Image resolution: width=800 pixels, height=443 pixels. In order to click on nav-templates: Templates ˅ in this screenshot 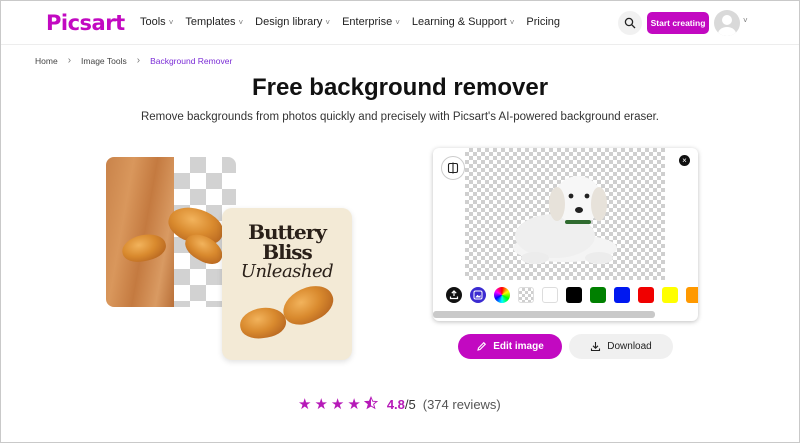, I will do `click(214, 22)`.